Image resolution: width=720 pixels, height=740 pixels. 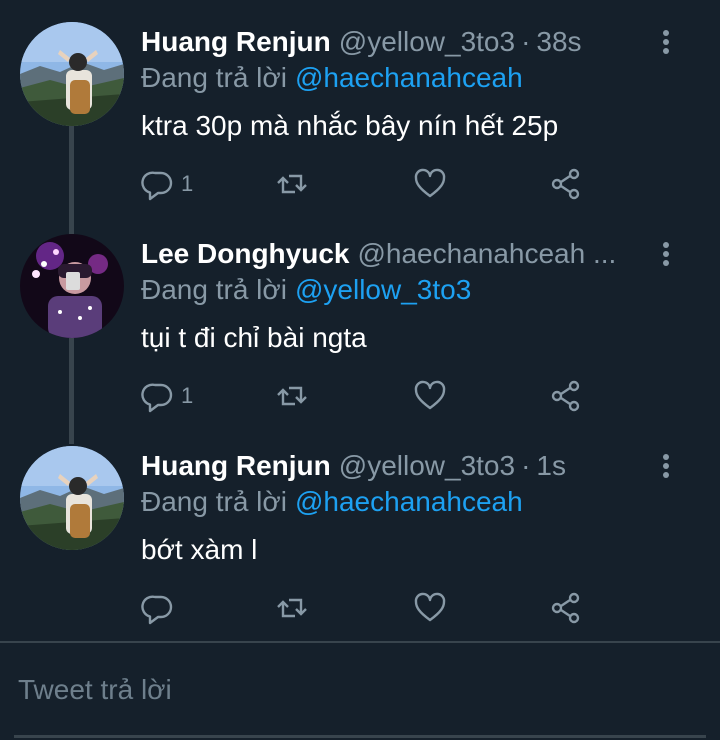 What do you see at coordinates (371, 608) in the screenshot?
I see `tweet-actions` at bounding box center [371, 608].